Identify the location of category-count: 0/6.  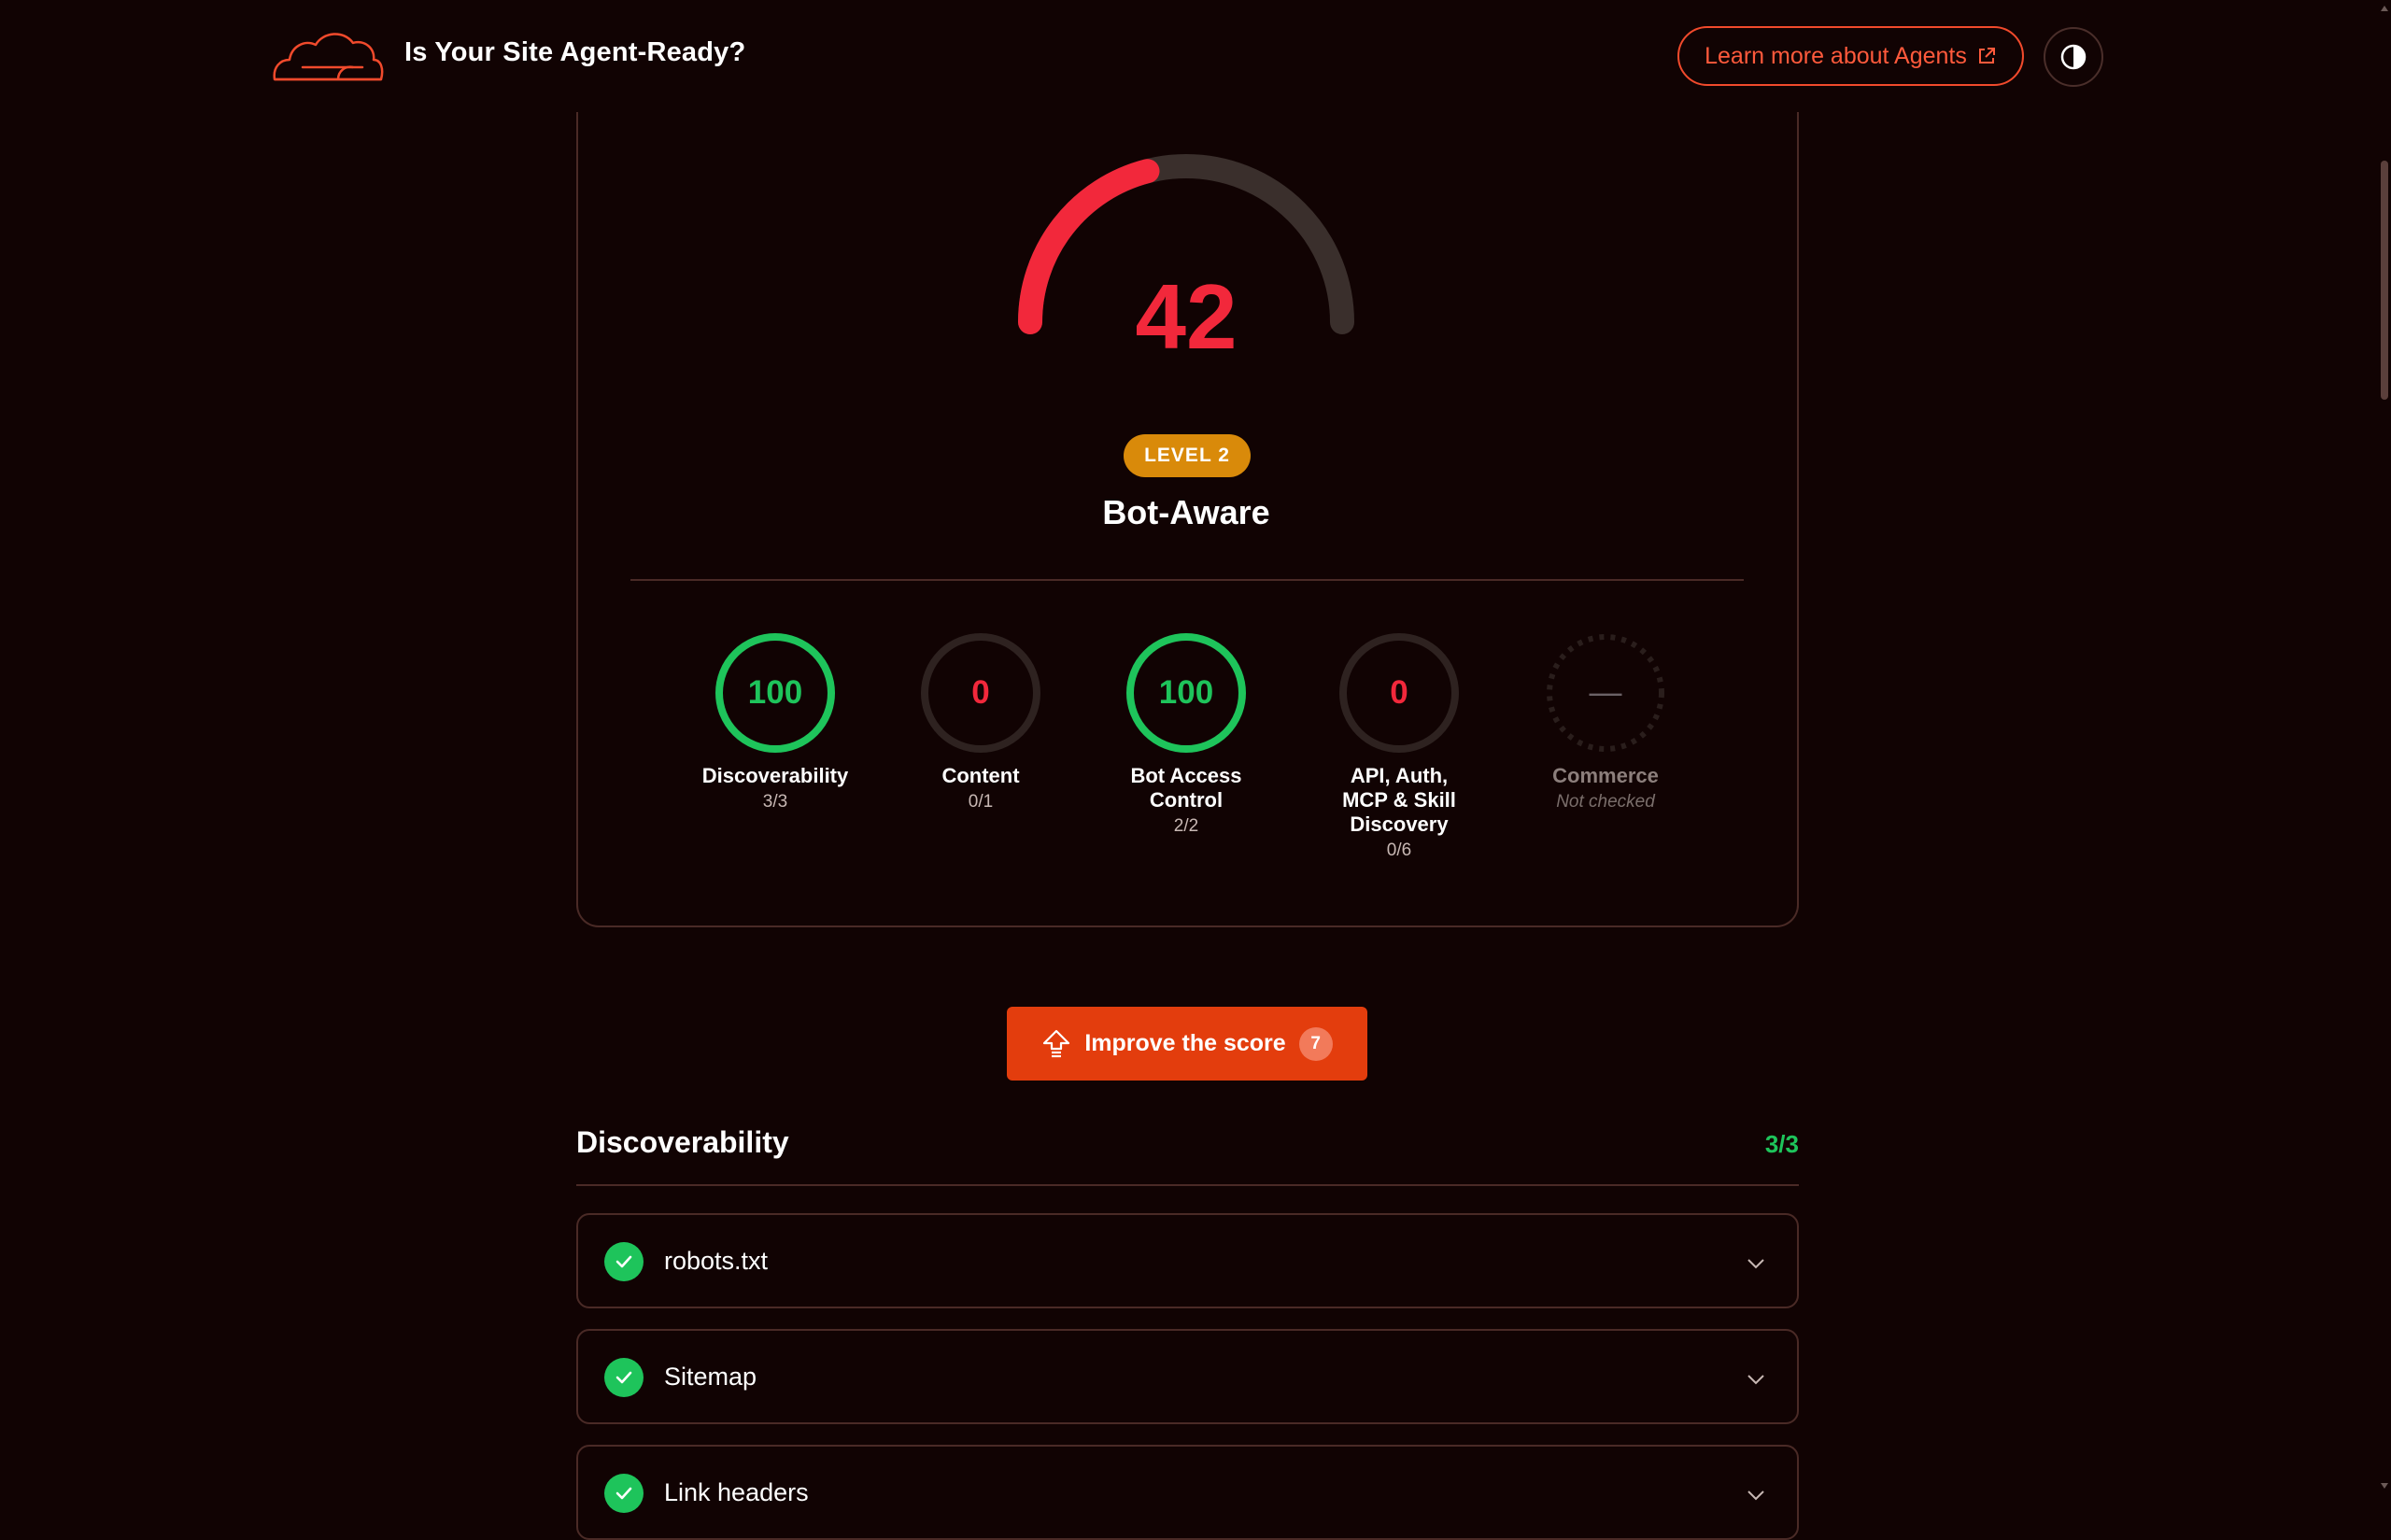
(1399, 850).